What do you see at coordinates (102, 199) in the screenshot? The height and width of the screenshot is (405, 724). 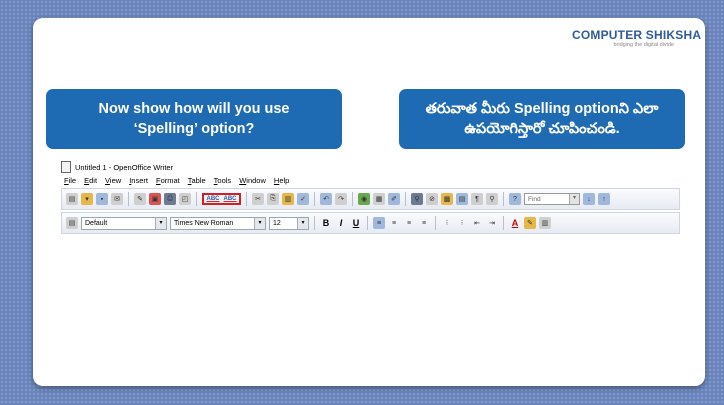 I see `save-icon: ▪` at bounding box center [102, 199].